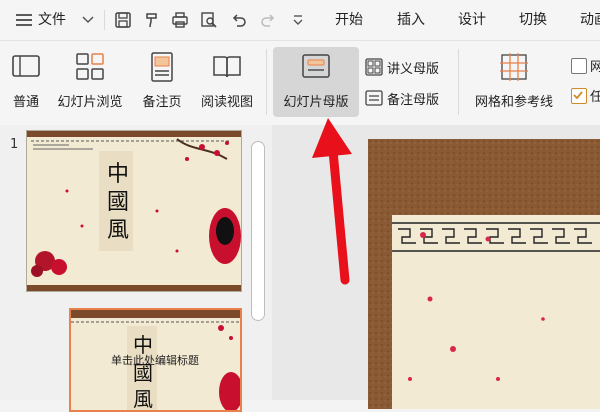 The image size is (600, 412). Describe the element at coordinates (268, 20) in the screenshot. I see `redo-icon` at that location.